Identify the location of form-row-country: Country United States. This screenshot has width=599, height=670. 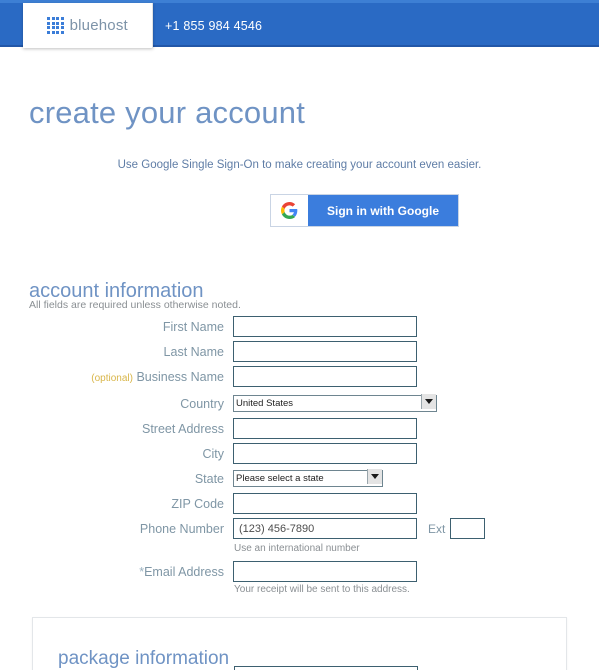
(299, 404).